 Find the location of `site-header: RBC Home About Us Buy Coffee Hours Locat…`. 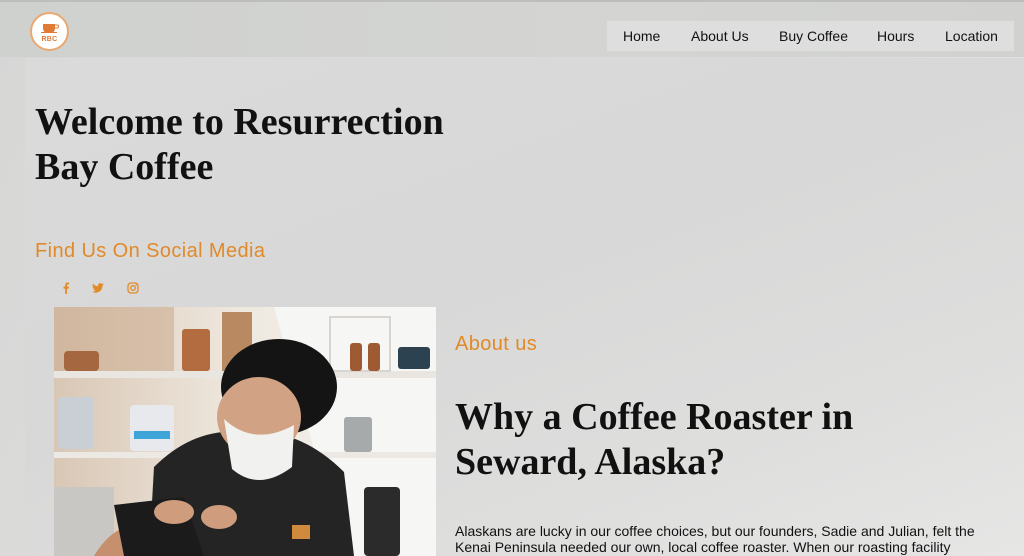

site-header: RBC Home About Us Buy Coffee Hours Locat… is located at coordinates (512, 29).